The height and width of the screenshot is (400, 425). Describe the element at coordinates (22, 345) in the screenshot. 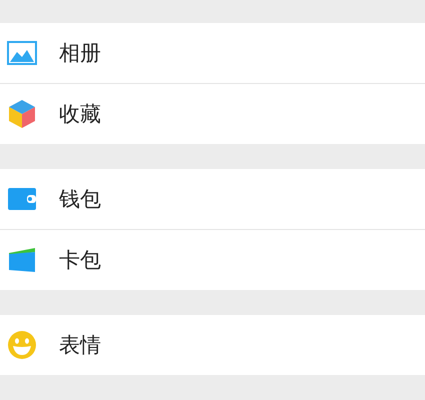

I see `smiley-icon` at that location.